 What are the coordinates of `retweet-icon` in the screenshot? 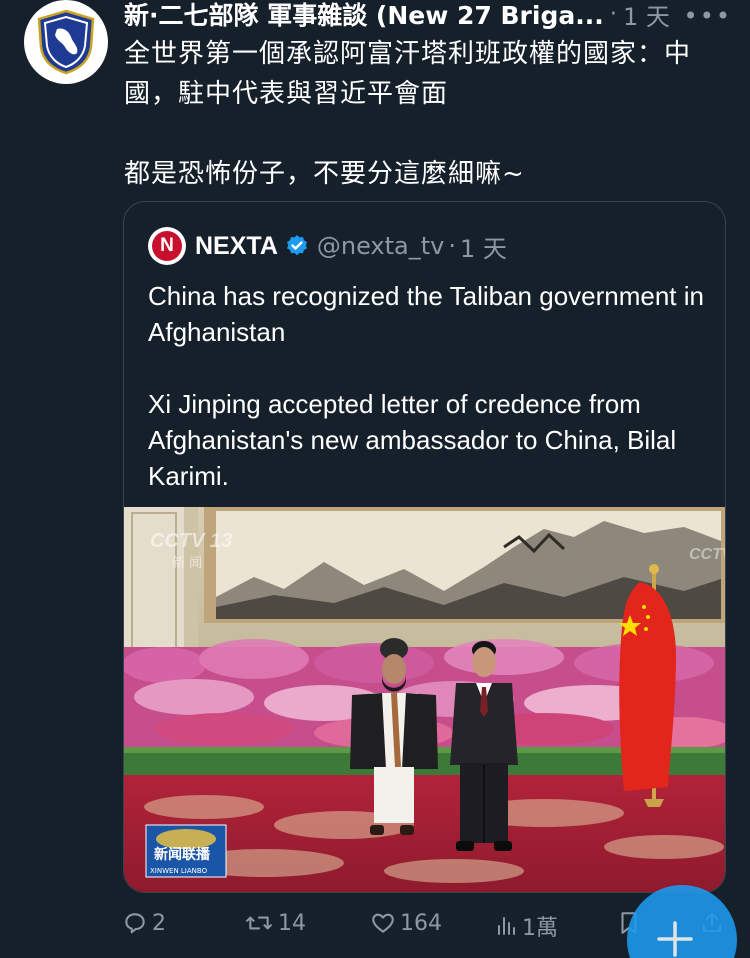 It's located at (259, 923).